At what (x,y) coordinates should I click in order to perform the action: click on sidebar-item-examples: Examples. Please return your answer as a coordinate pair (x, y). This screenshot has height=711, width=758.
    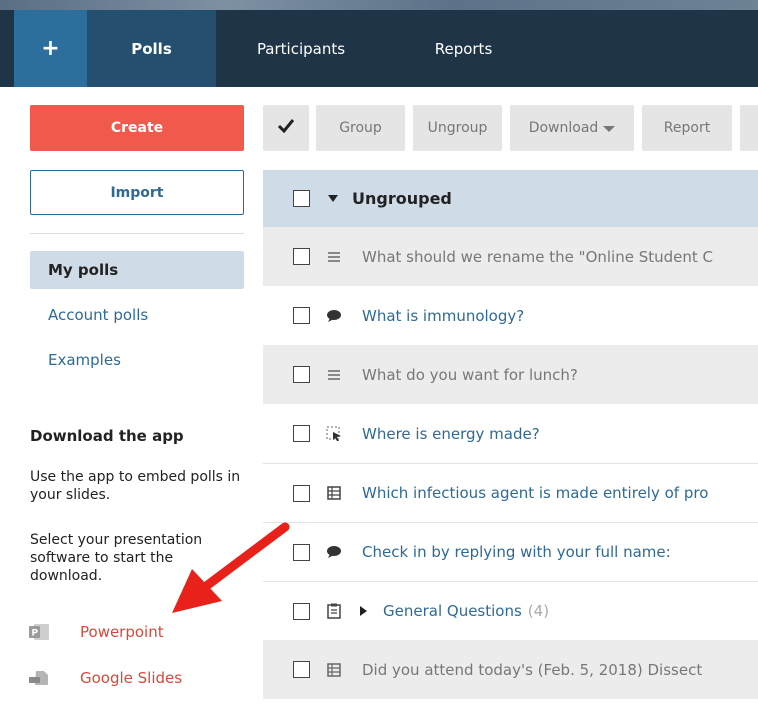
    Looking at the image, I should click on (137, 360).